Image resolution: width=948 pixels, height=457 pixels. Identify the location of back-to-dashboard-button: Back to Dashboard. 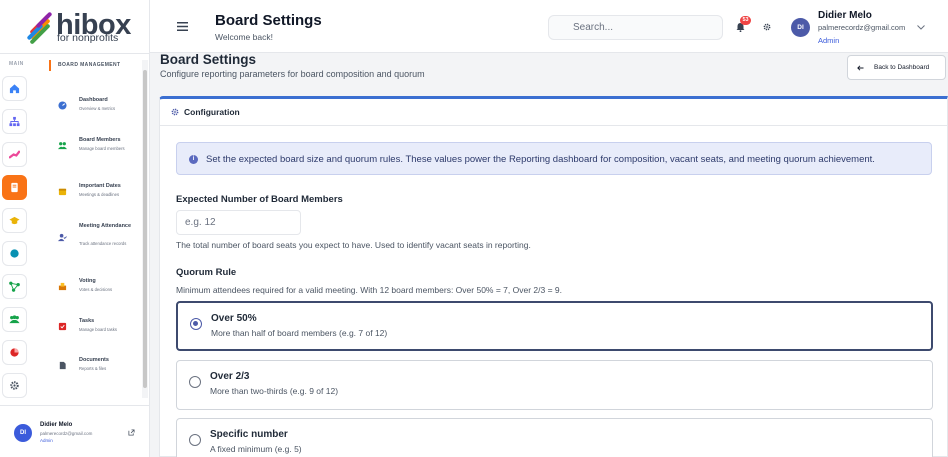
(896, 67).